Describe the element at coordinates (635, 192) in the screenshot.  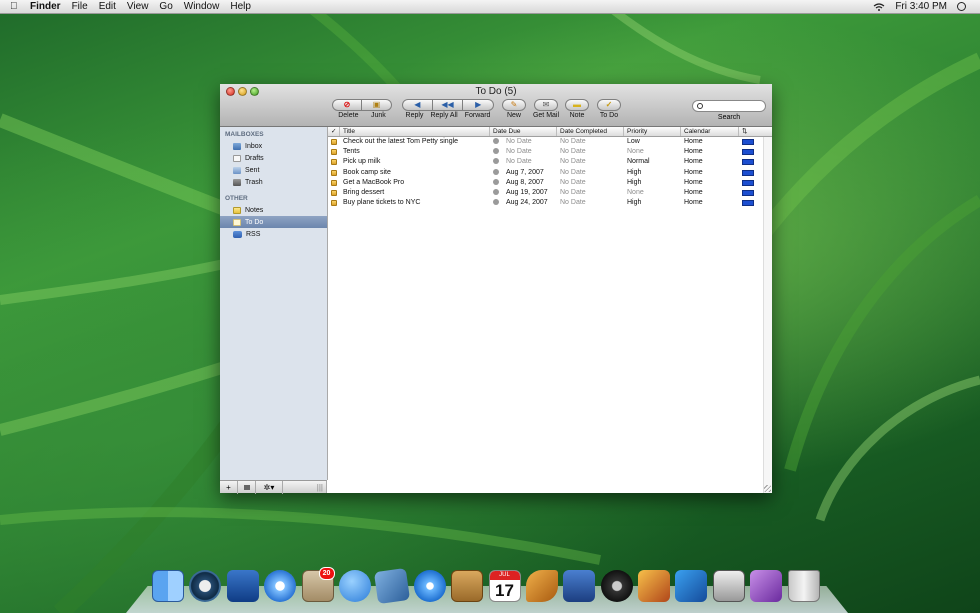
I see `todo-priority: None` at that location.